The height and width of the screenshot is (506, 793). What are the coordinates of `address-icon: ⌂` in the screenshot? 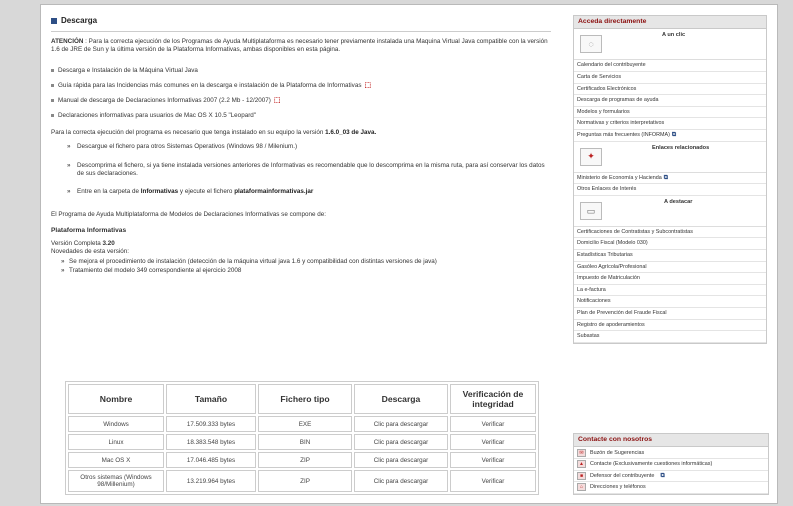 It's located at (581, 487).